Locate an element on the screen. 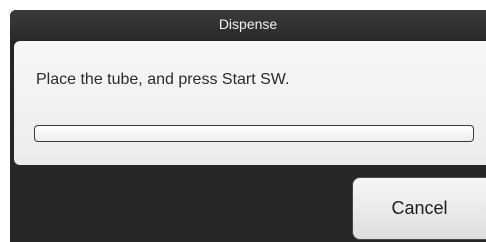  instruction-message: Place the tube, and press Start SW. is located at coordinates (163, 79).